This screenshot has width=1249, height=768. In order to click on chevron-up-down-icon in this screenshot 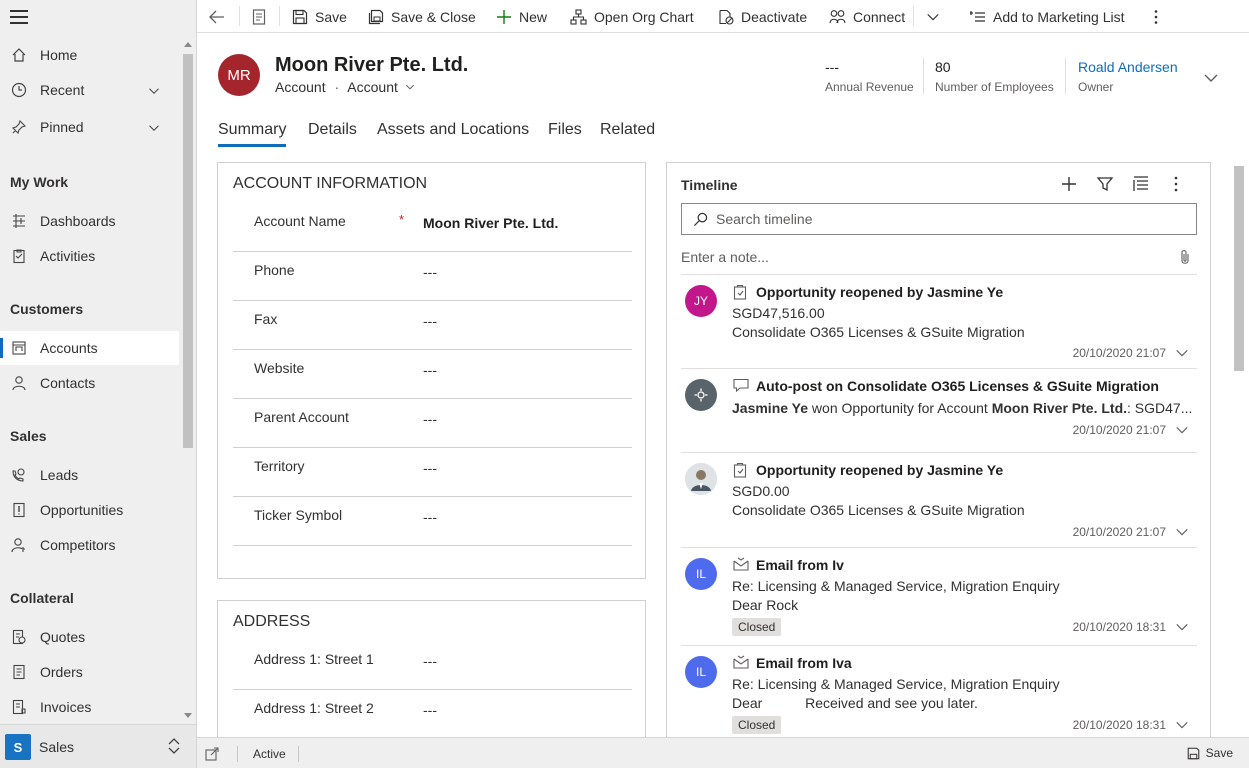, I will do `click(174, 746)`.